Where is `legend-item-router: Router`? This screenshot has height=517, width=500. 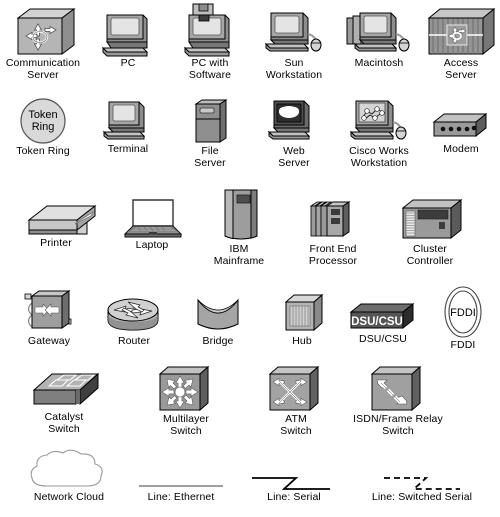
legend-item-router: Router is located at coordinates (134, 321).